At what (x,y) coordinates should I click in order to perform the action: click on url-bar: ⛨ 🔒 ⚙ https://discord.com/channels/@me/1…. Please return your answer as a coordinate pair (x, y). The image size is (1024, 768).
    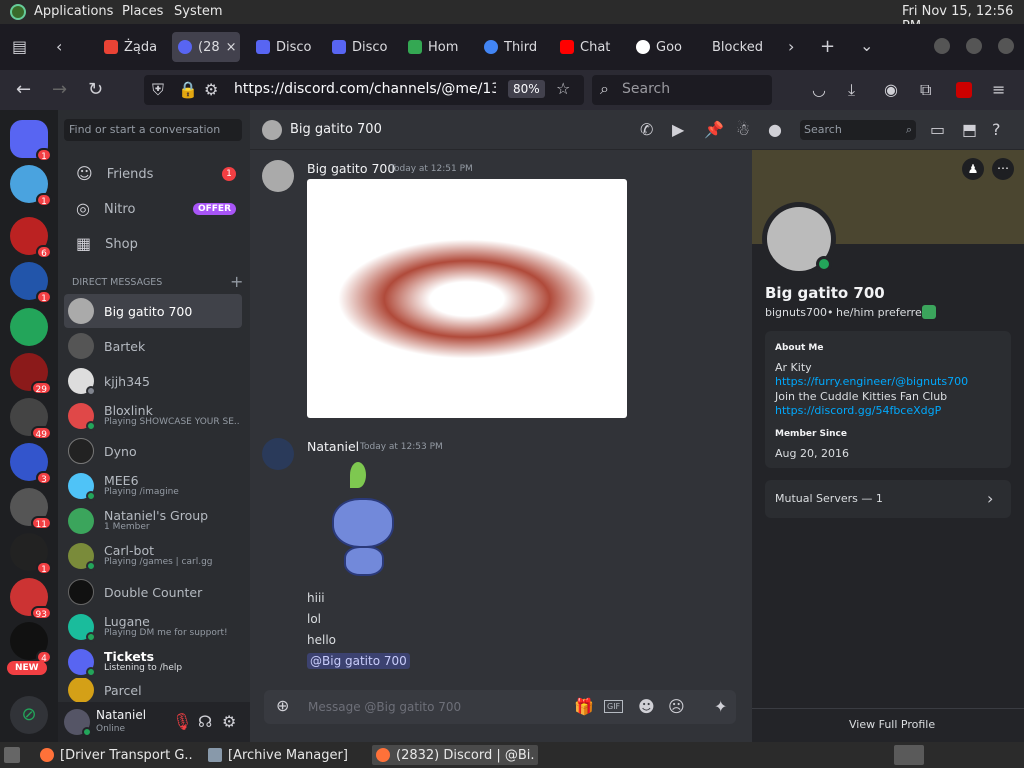
    Looking at the image, I should click on (364, 90).